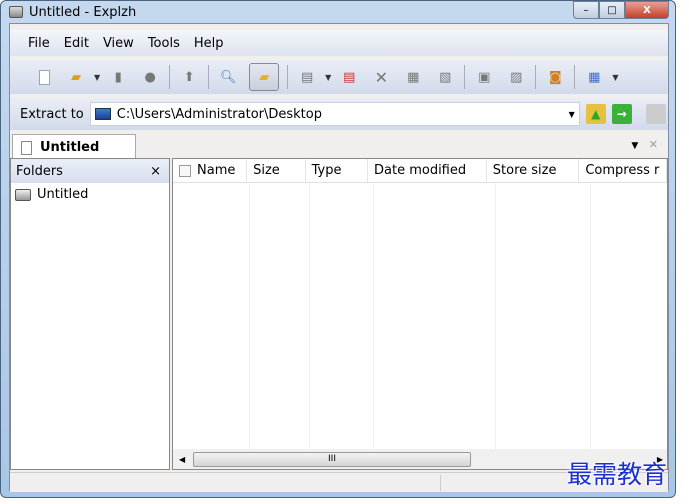 The width and height of the screenshot is (689, 504). What do you see at coordinates (44, 77) in the screenshot?
I see `new-icon` at bounding box center [44, 77].